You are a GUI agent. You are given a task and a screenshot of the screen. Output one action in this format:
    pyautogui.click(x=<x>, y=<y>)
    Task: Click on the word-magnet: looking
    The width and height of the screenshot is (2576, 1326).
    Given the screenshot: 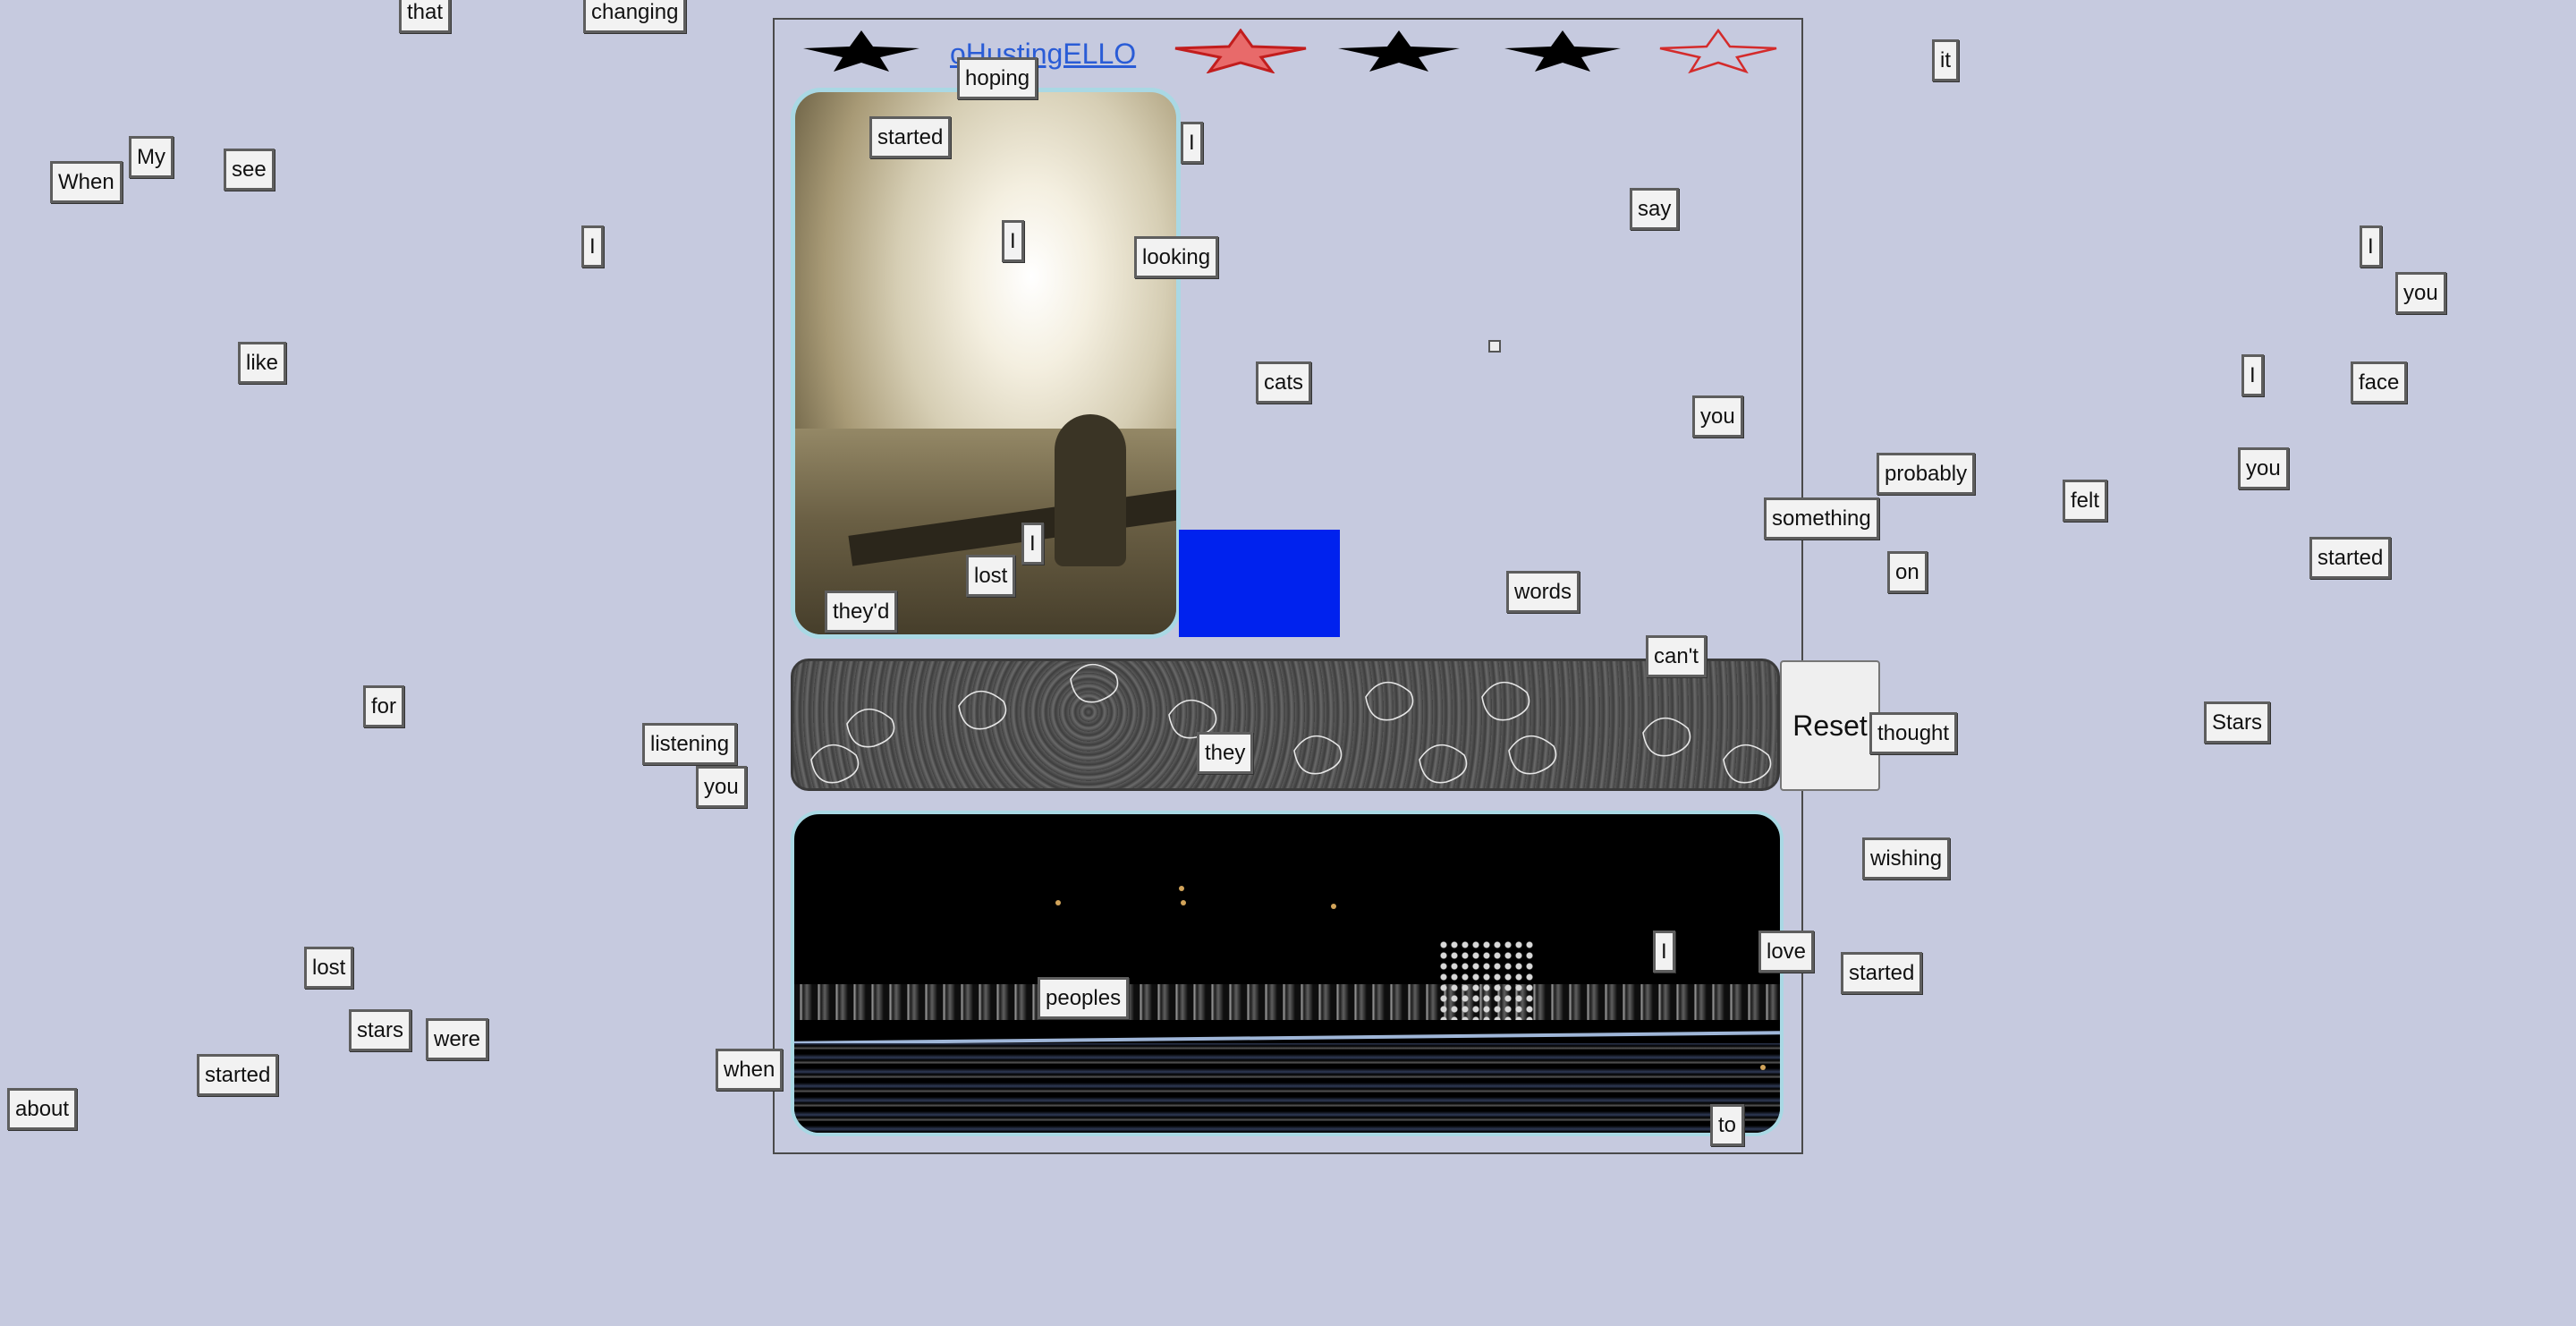 What is the action you would take?
    pyautogui.click(x=1176, y=257)
    